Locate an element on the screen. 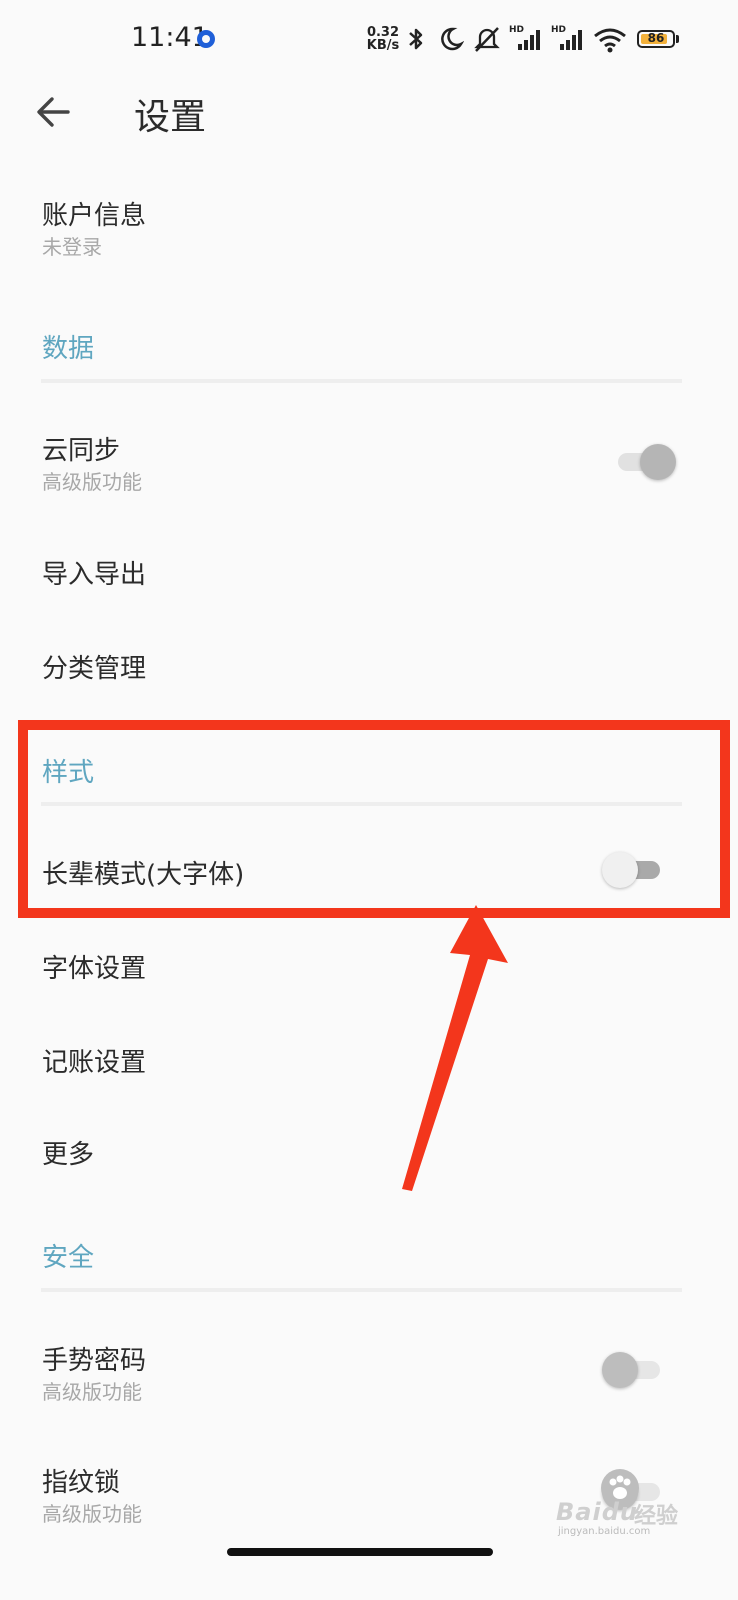 This screenshot has height=1600, width=738. font-settings-row: 字体设置 is located at coordinates (369, 969).